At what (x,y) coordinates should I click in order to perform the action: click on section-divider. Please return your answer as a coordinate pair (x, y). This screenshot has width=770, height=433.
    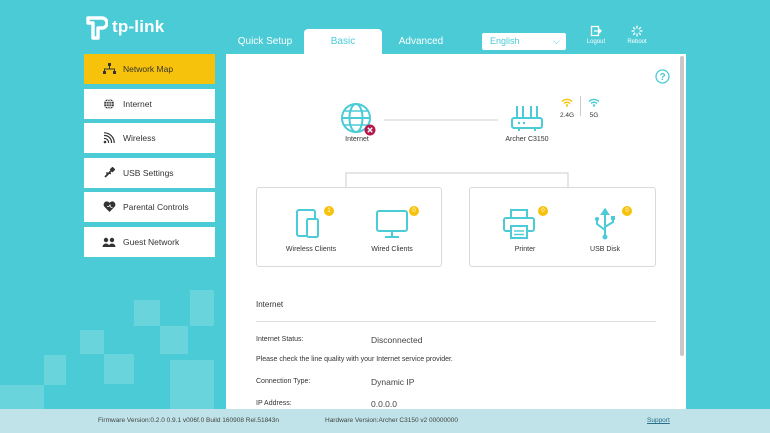
    Looking at the image, I should click on (456, 321).